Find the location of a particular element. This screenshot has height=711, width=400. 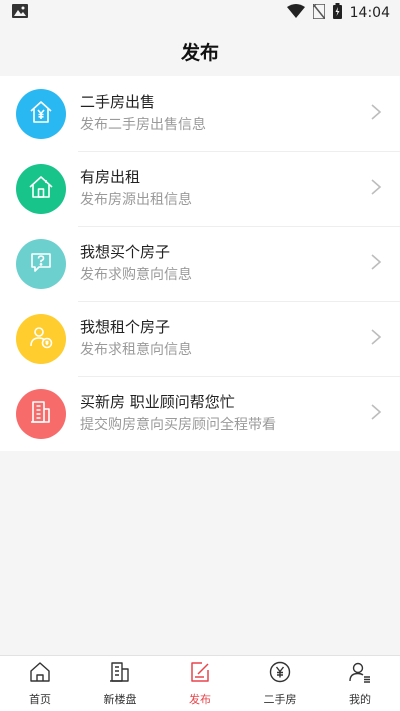

publish-icon is located at coordinates (200, 674).